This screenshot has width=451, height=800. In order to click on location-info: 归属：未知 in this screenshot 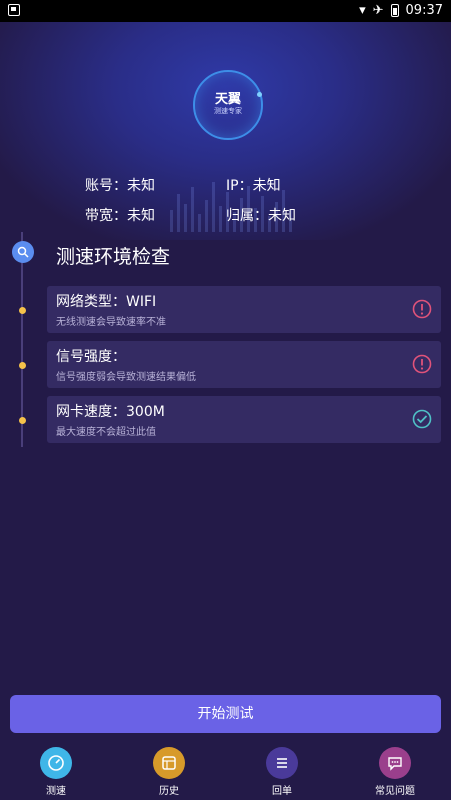, I will do `click(261, 216)`.